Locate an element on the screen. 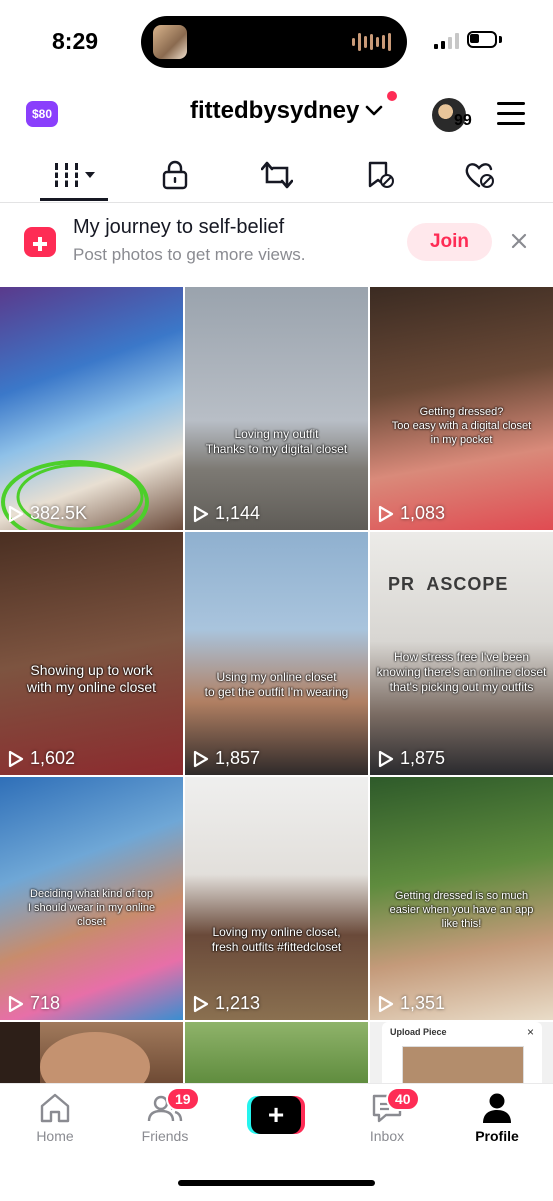 The height and width of the screenshot is (1201, 553). view-count: 1,213 is located at coordinates (226, 1003).